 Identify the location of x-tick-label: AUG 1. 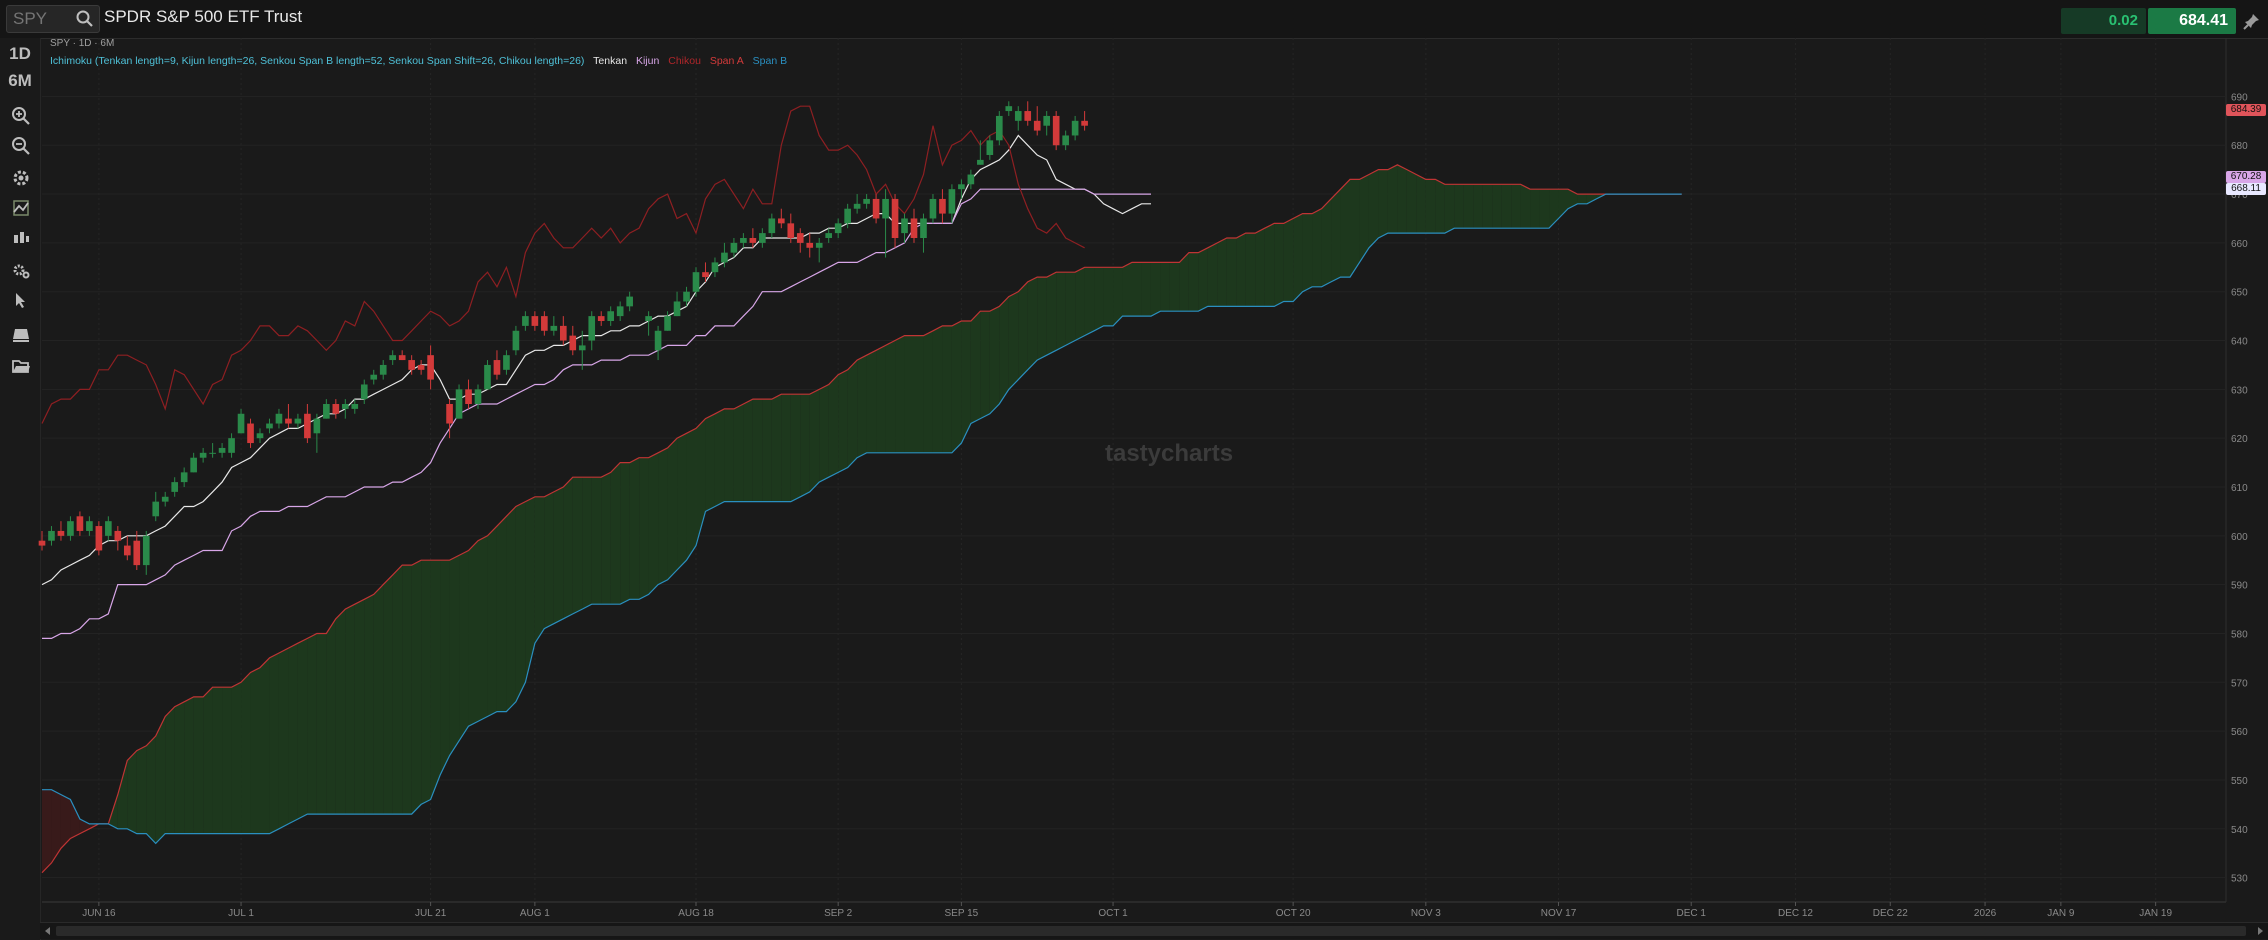
(535, 913).